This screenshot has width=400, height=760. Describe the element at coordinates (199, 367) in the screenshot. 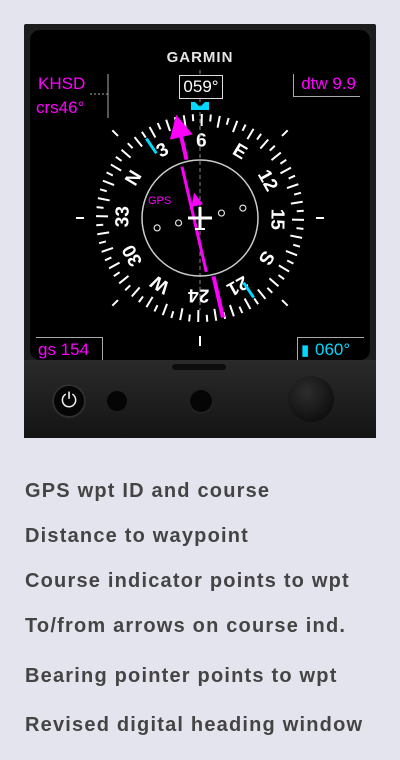

I see `bezel-slot` at that location.